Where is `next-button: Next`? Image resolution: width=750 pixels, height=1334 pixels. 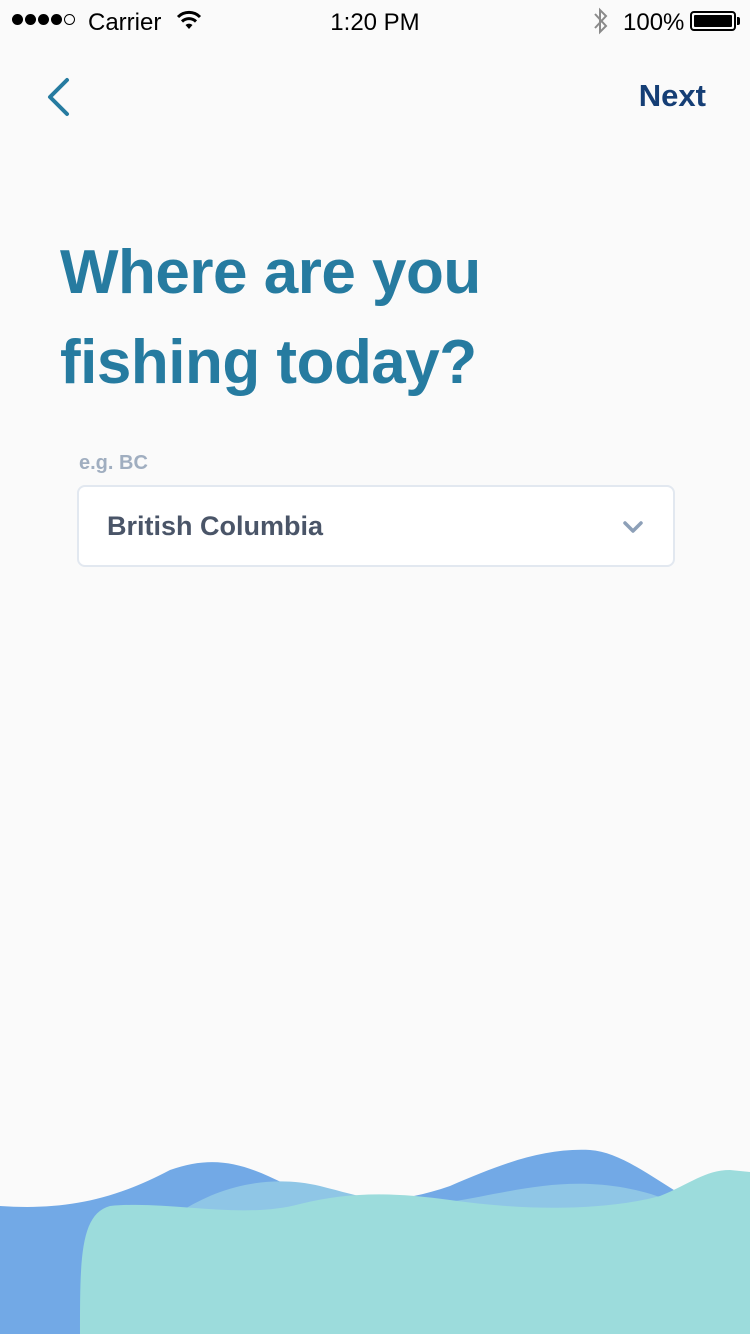 next-button: Next is located at coordinates (672, 96).